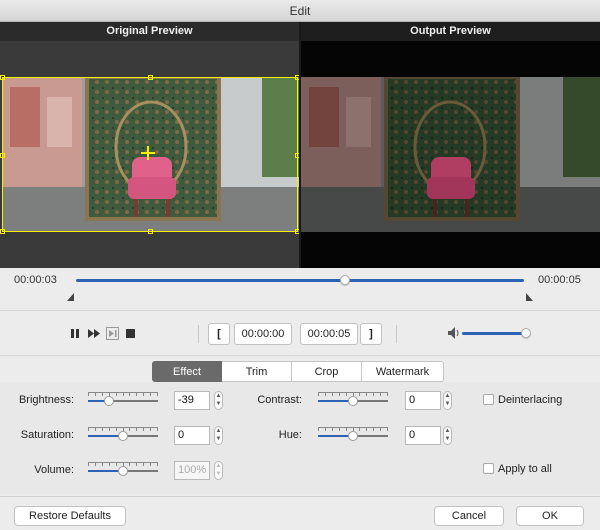  Describe the element at coordinates (423, 435) in the screenshot. I see `hue-field: 0` at that location.